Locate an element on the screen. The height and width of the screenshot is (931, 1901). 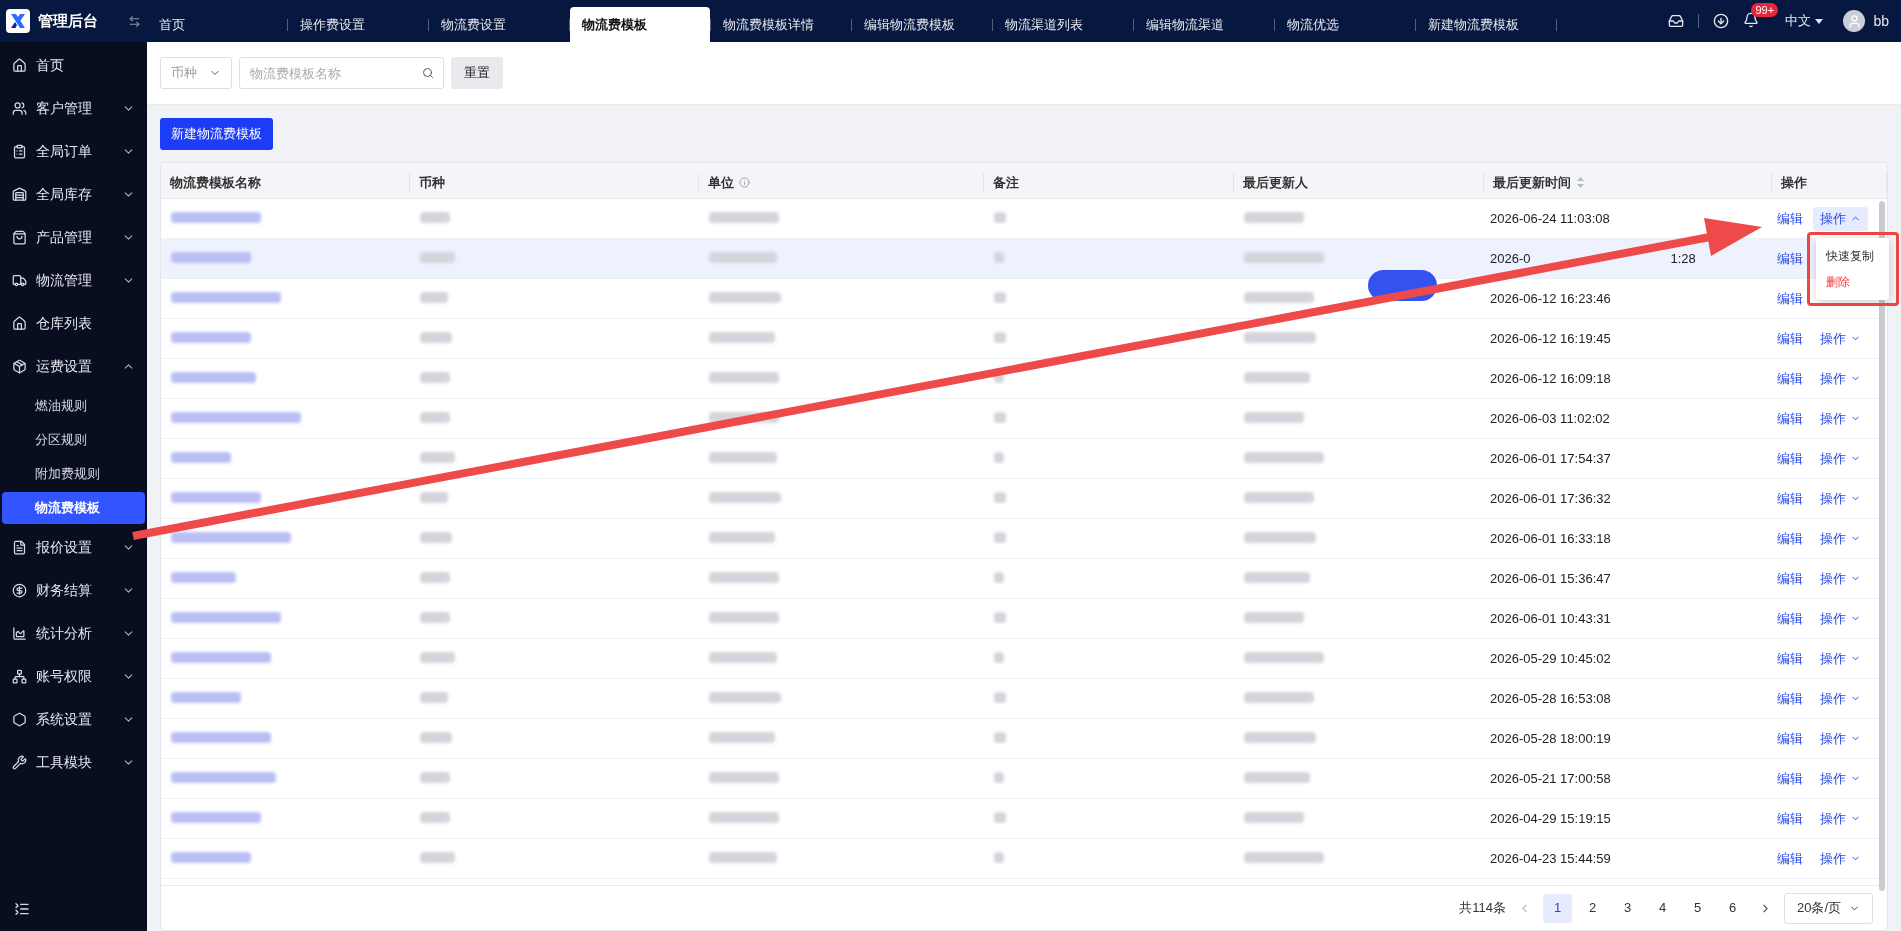
sidebar-item-label: 全局库存 is located at coordinates (64, 194).